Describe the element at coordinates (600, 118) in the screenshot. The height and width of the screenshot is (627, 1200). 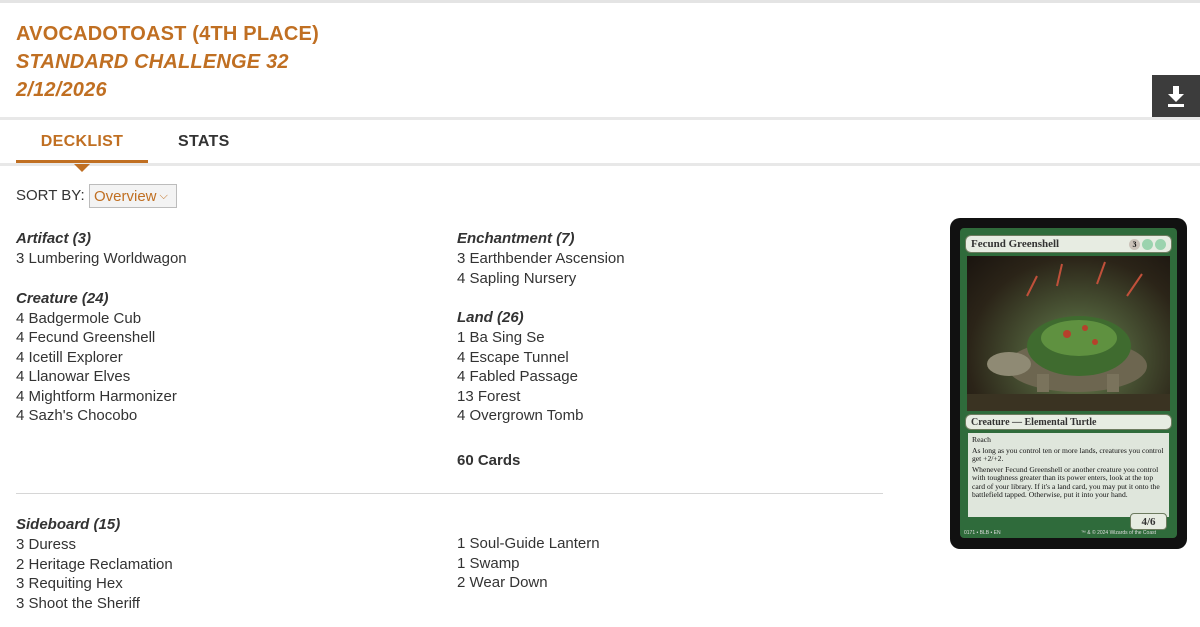
I see `header-divider` at that location.